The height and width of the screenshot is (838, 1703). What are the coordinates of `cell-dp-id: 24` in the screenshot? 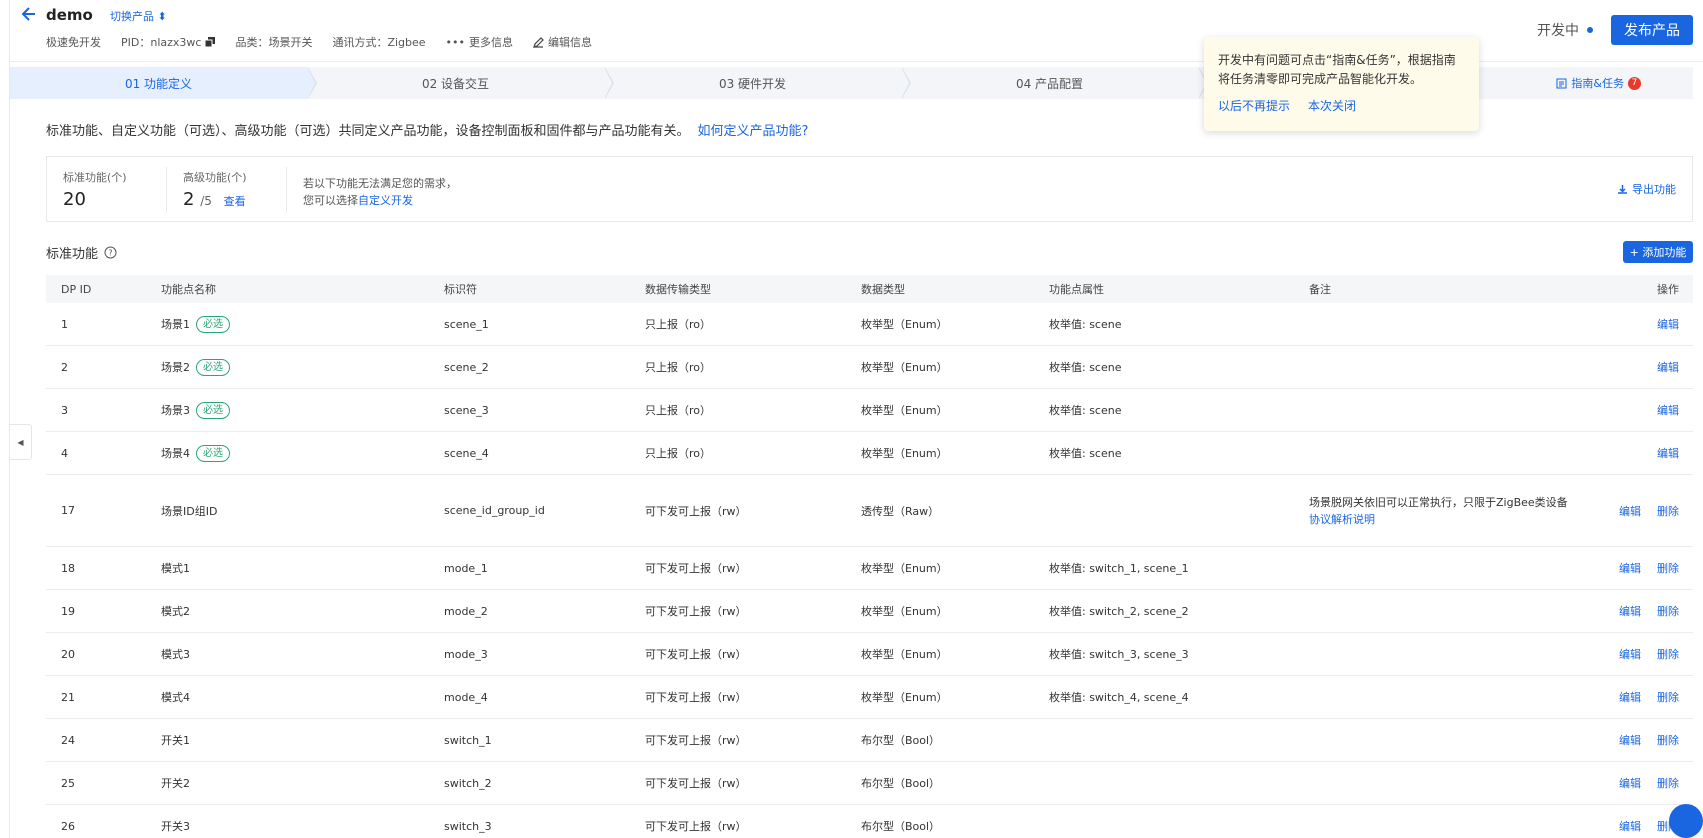 It's located at (68, 740).